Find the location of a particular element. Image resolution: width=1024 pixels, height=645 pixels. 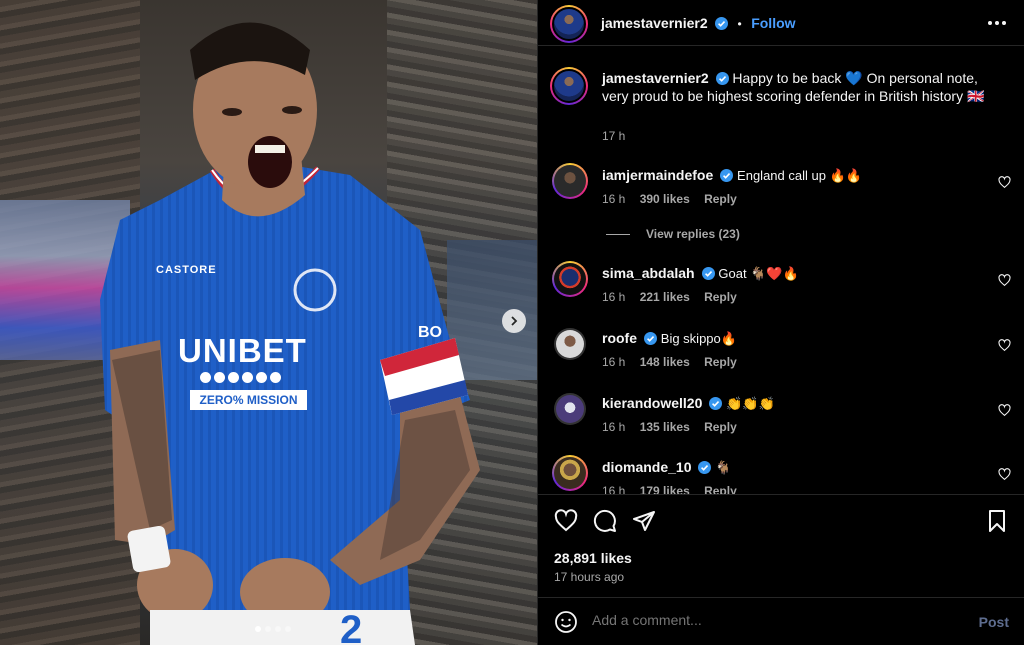

shirt-sponsor: UNIBET is located at coordinates (242, 350).